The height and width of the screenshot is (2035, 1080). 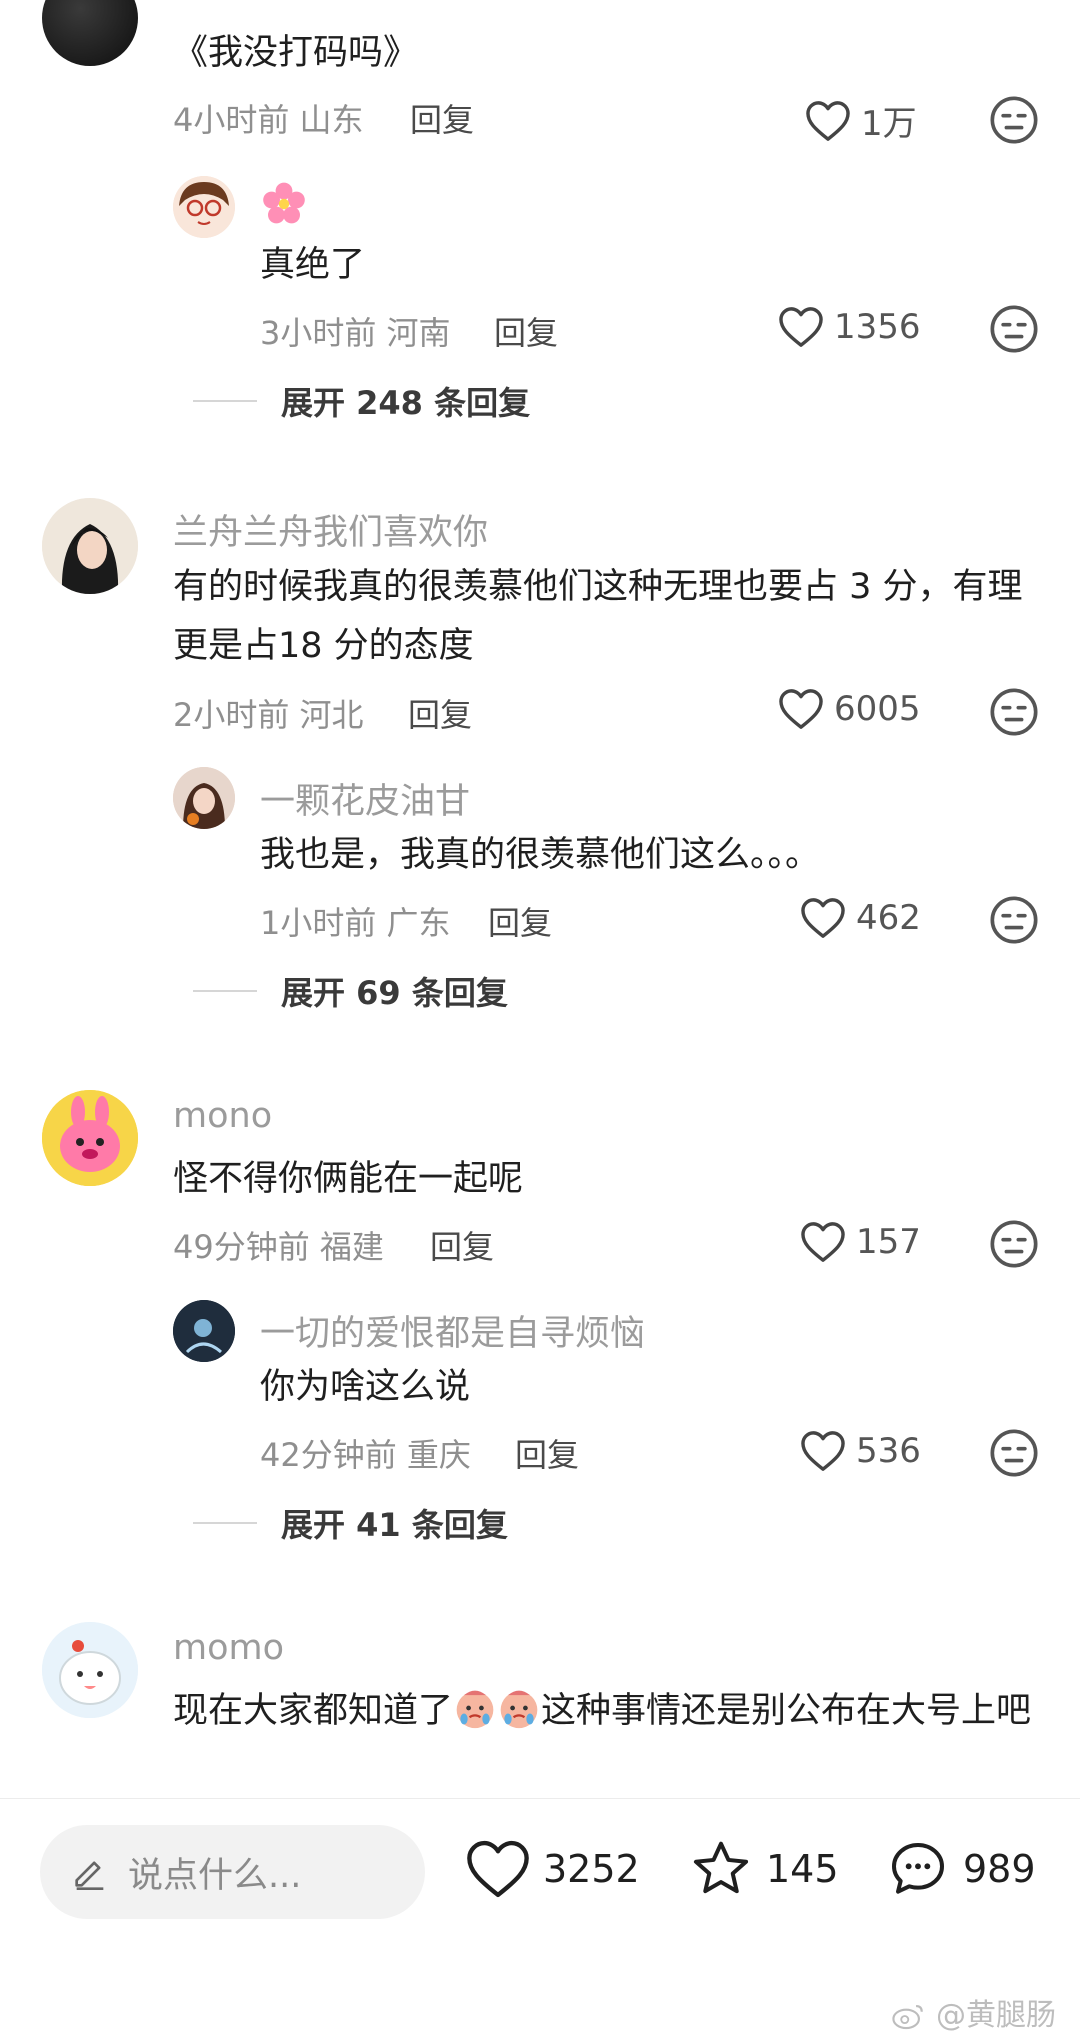 I want to click on reply-time: 1小时前 广东, so click(x=355, y=923).